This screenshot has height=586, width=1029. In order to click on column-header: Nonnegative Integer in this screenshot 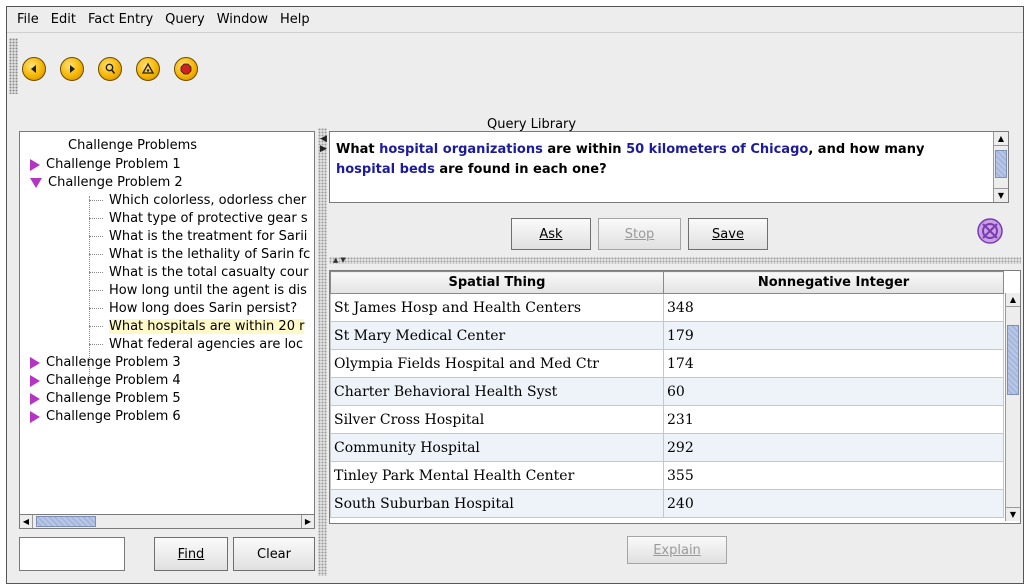, I will do `click(833, 282)`.